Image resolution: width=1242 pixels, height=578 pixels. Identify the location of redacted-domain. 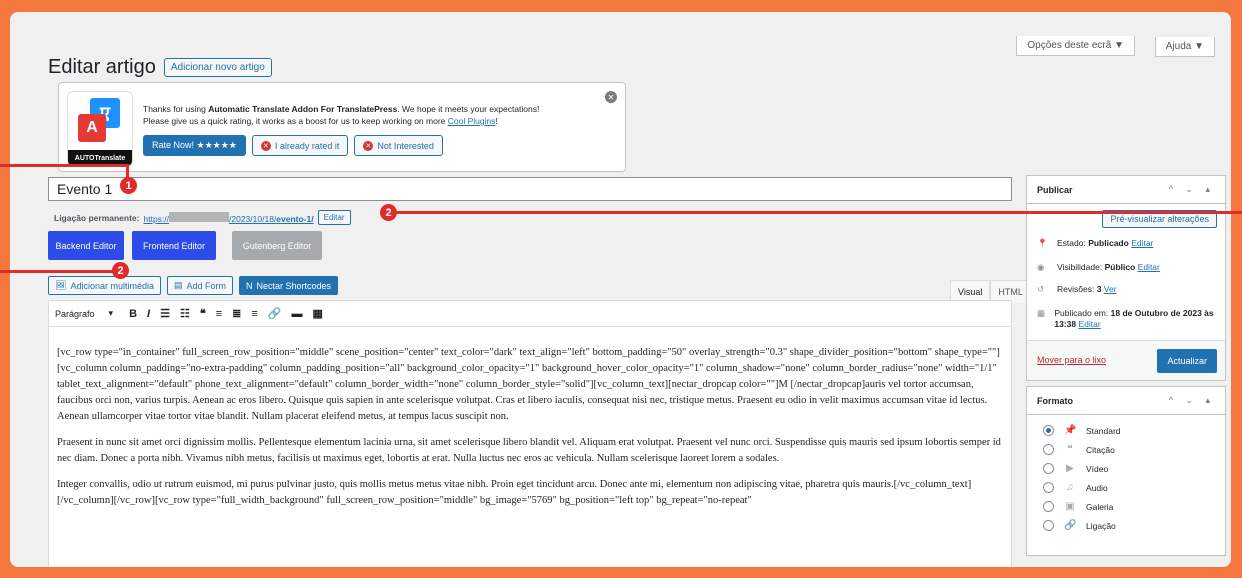
(199, 216).